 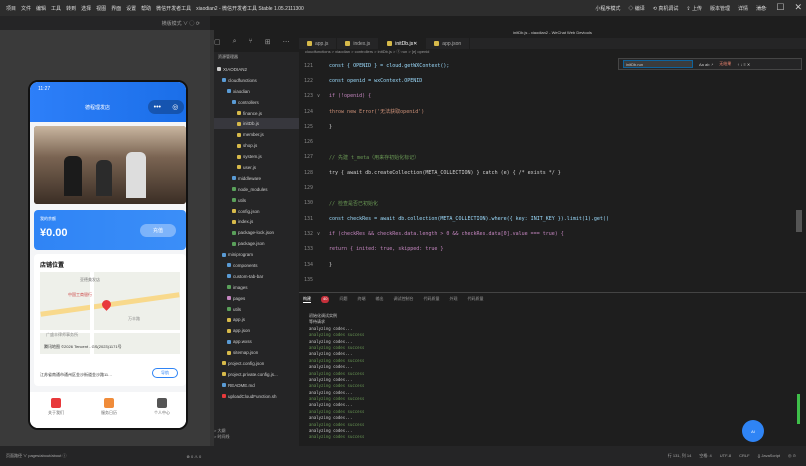 What do you see at coordinates (173, 8) in the screenshot?
I see `menu-item: 微信开发者工具` at bounding box center [173, 8].